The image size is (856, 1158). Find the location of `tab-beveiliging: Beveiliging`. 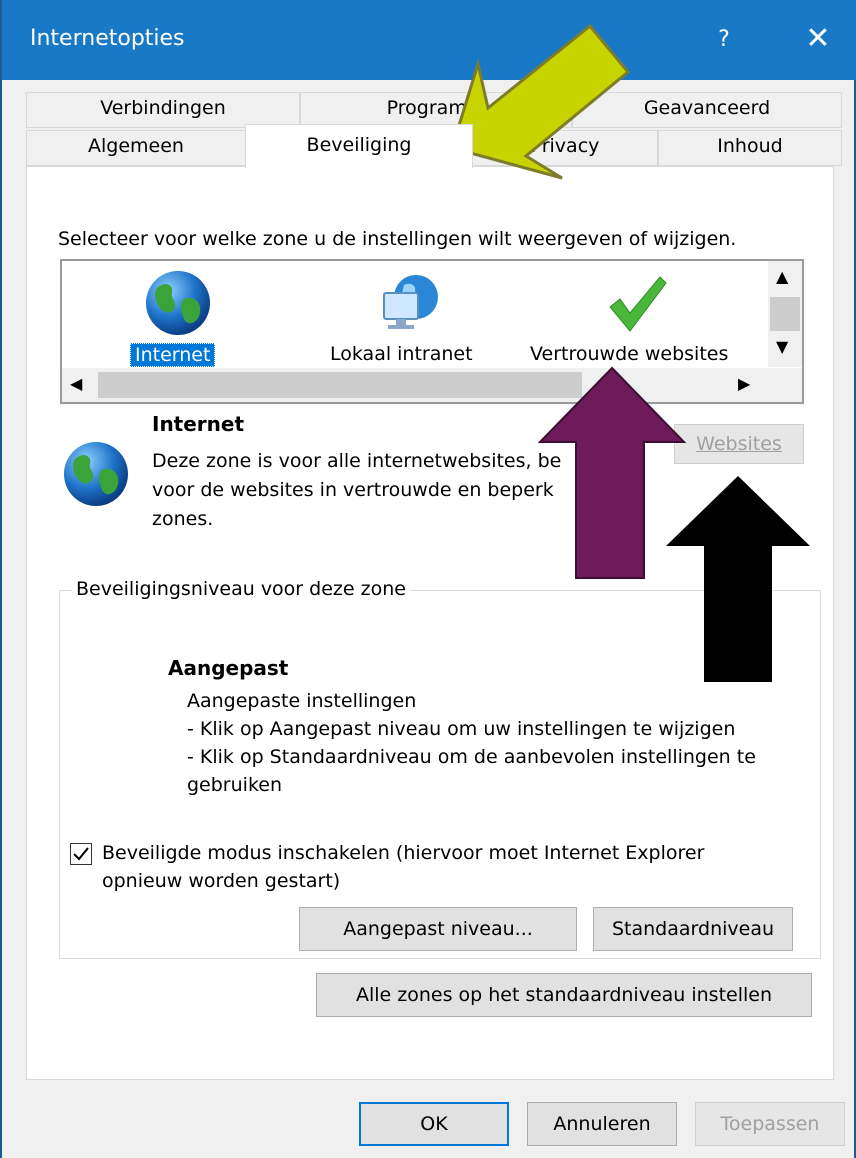

tab-beveiliging: Beveiliging is located at coordinates (359, 146).